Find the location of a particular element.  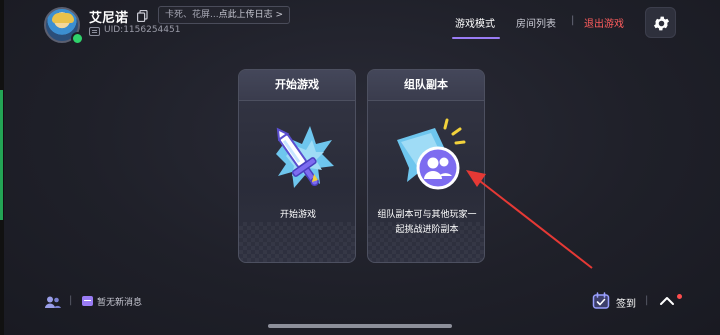

start-game-card: 开始游戏 开始游戏 is located at coordinates (297, 166).